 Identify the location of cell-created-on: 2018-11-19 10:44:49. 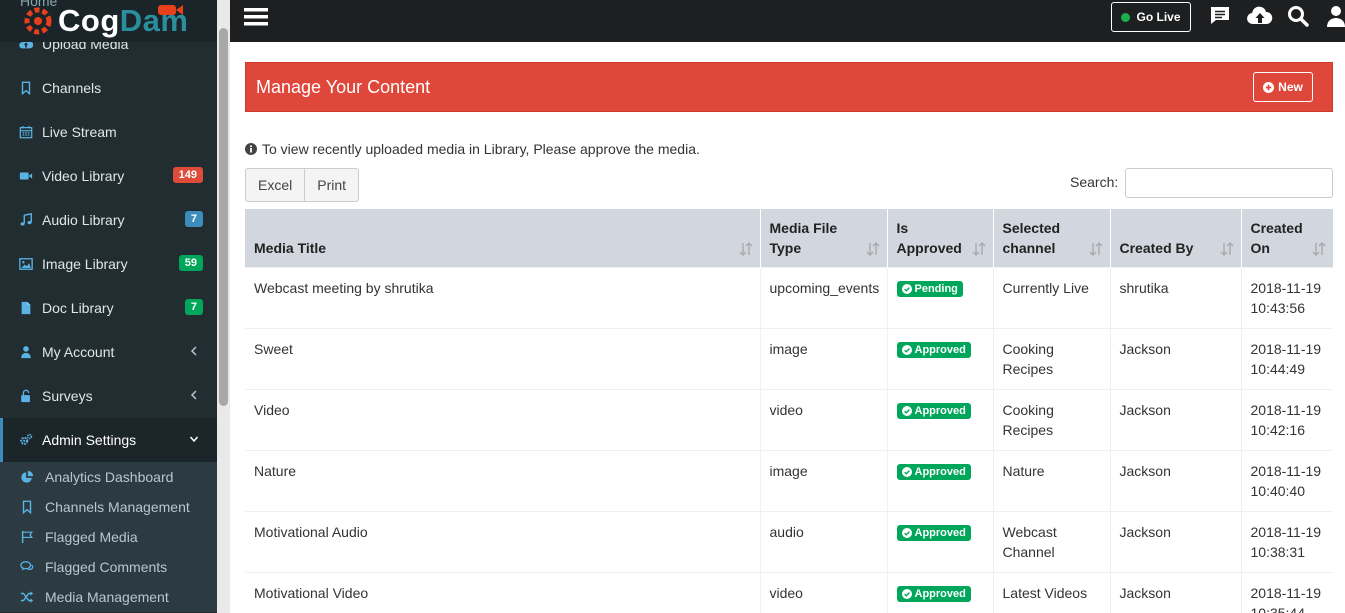
(1286, 359).